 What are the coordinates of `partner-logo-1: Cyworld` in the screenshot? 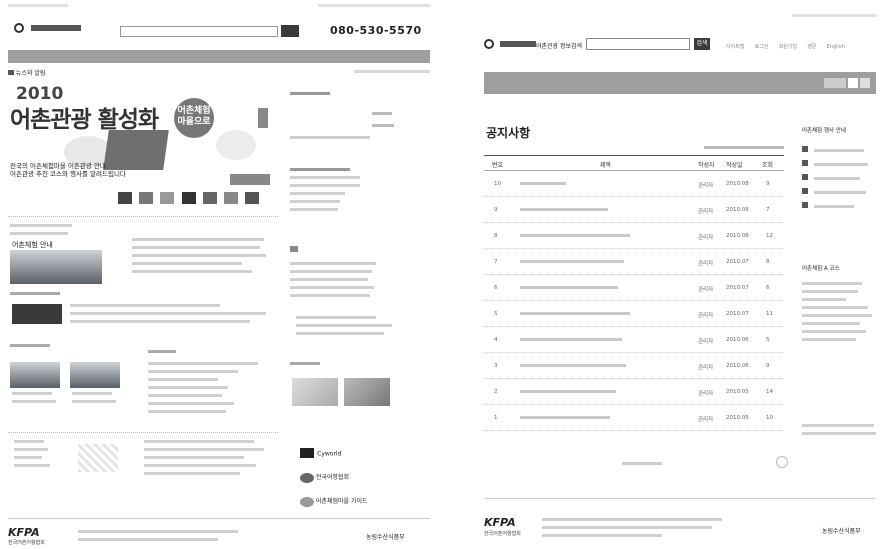 It's located at (320, 453).